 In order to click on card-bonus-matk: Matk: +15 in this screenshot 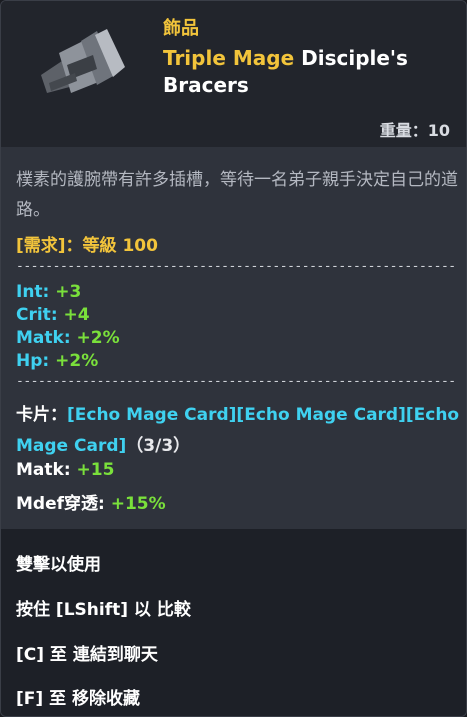, I will do `click(65, 470)`.